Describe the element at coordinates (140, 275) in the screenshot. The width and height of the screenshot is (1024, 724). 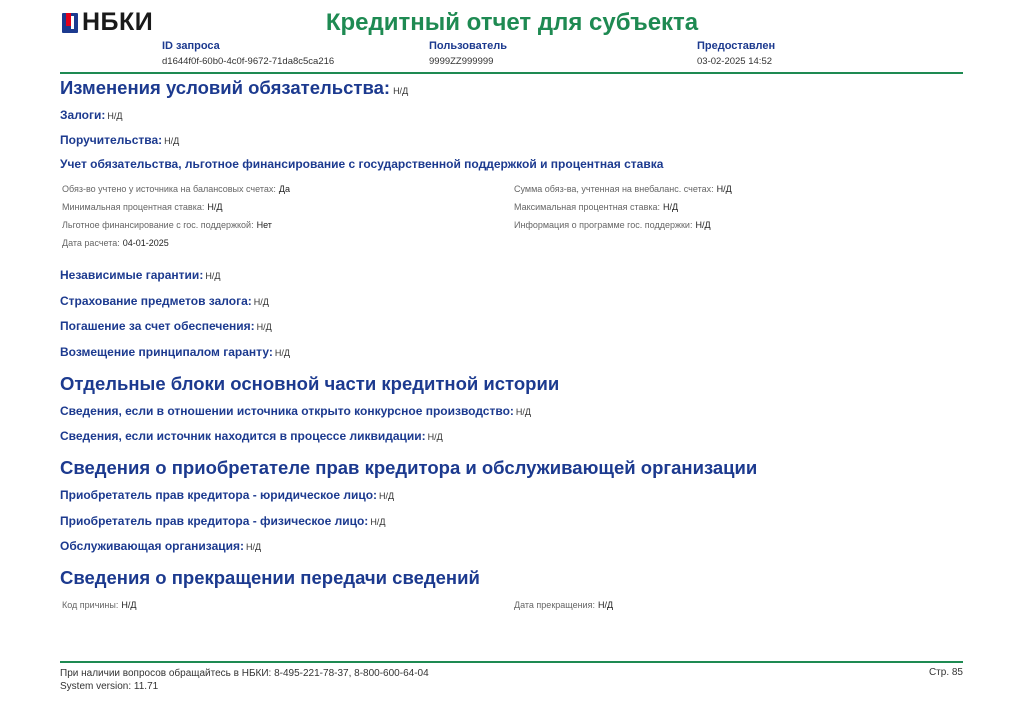
I see `independent-guarantees-heading: Независимые гарантии: Н/Д` at that location.